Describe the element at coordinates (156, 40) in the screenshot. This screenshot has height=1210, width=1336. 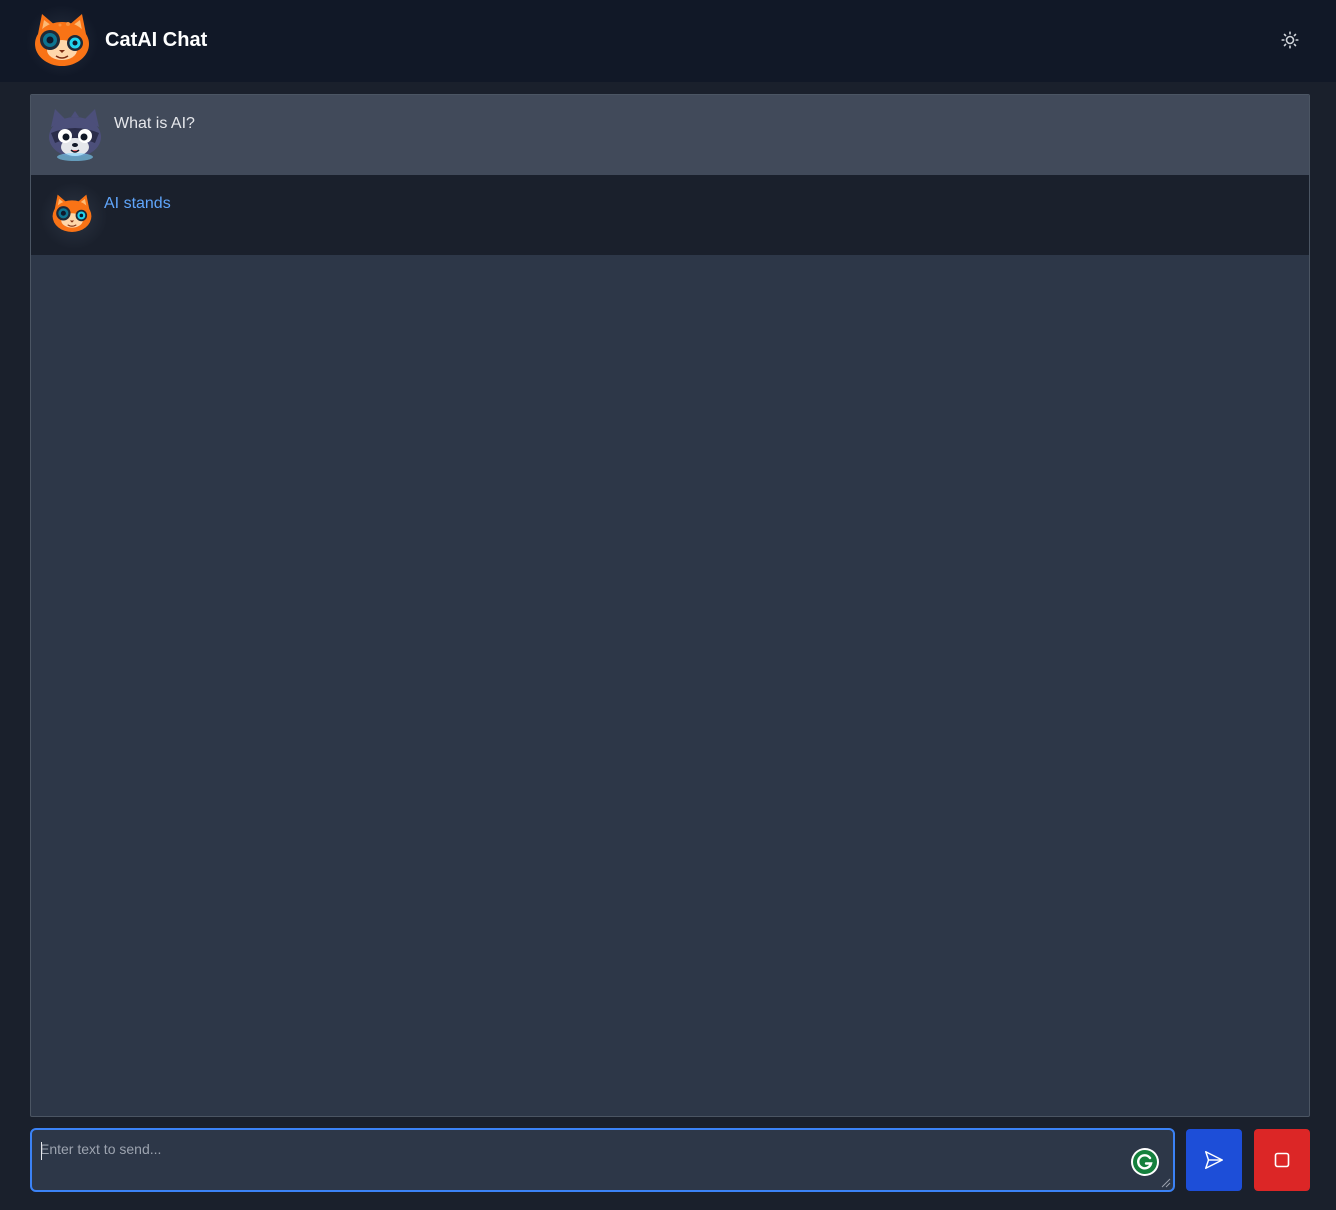
I see `app-title: CatAI Chat` at that location.